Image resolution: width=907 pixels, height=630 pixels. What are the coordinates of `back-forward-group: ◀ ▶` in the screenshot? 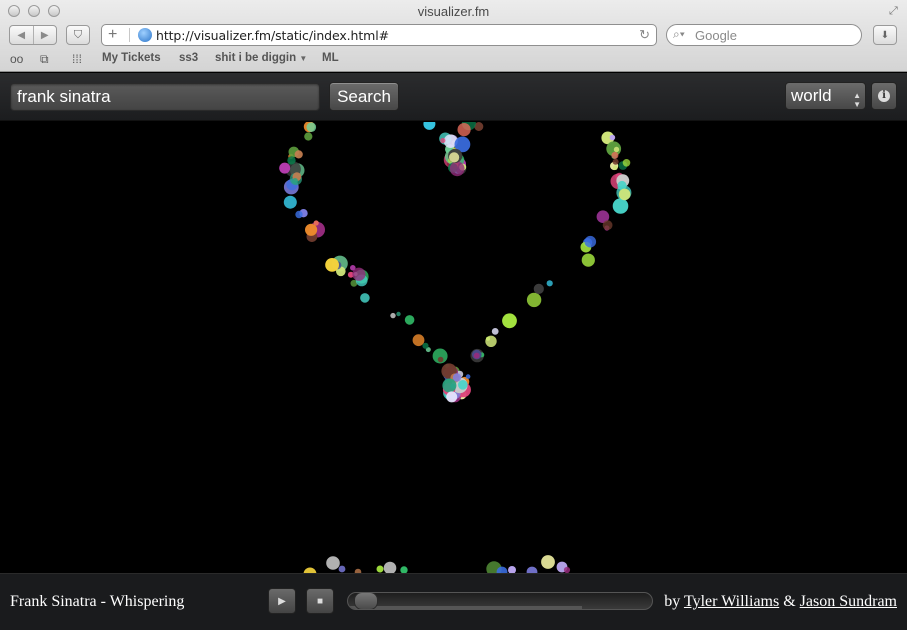 It's located at (33, 35).